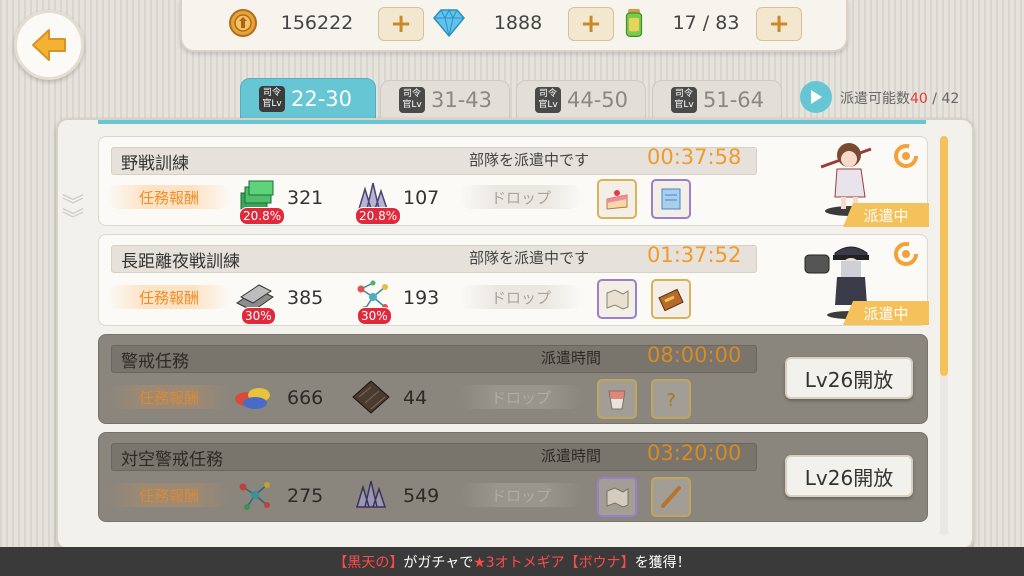 Image resolution: width=1024 pixels, height=576 pixels. What do you see at coordinates (694, 255) in the screenshot?
I see `mission-timer: 01:37:52` at bounding box center [694, 255].